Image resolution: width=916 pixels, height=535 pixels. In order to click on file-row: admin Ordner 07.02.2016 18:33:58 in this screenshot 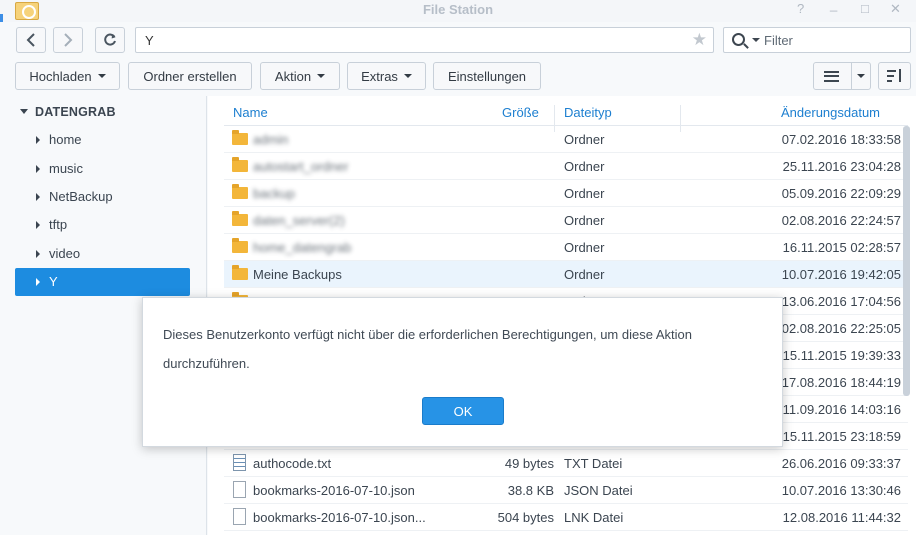, I will do `click(566, 139)`.